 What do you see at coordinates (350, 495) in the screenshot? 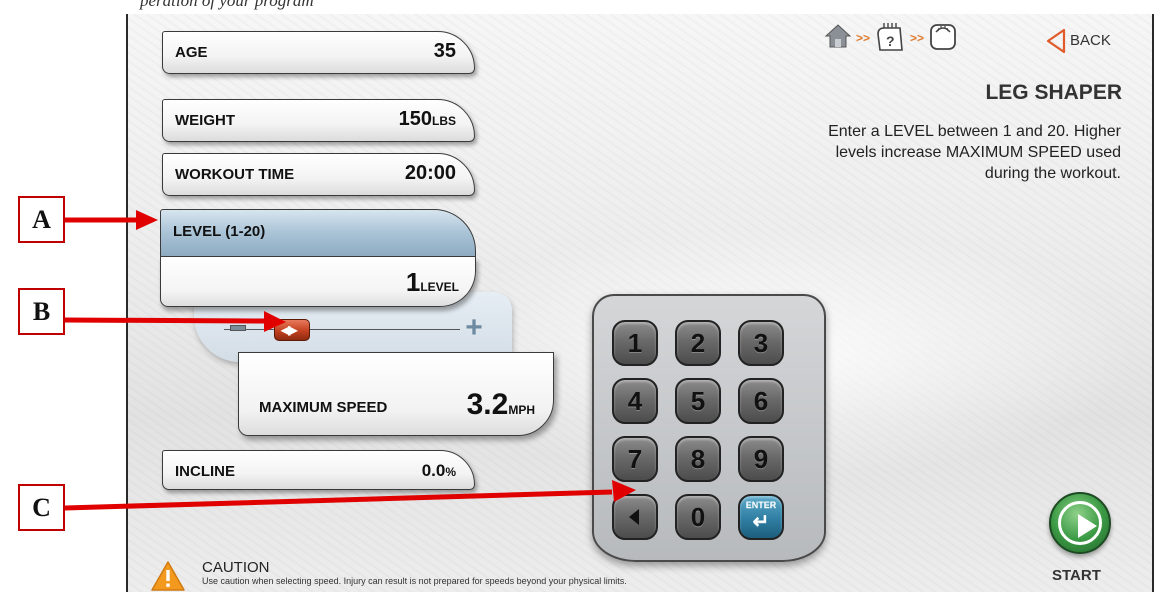
I see `callout-arrow-c` at bounding box center [350, 495].